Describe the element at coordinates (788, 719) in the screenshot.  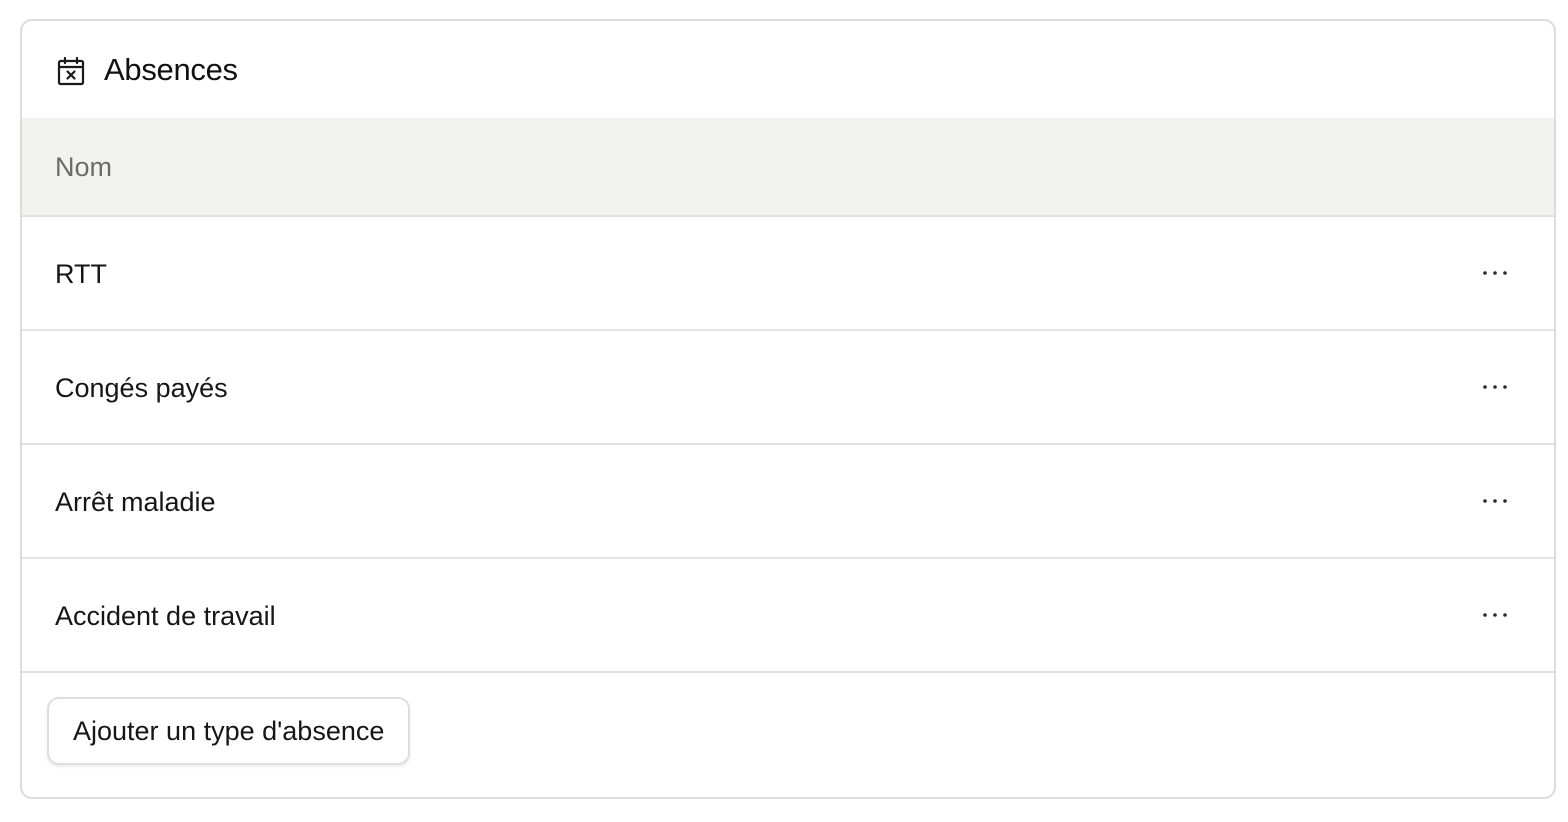
I see `card-footer: Ajouter un type d'absence` at that location.